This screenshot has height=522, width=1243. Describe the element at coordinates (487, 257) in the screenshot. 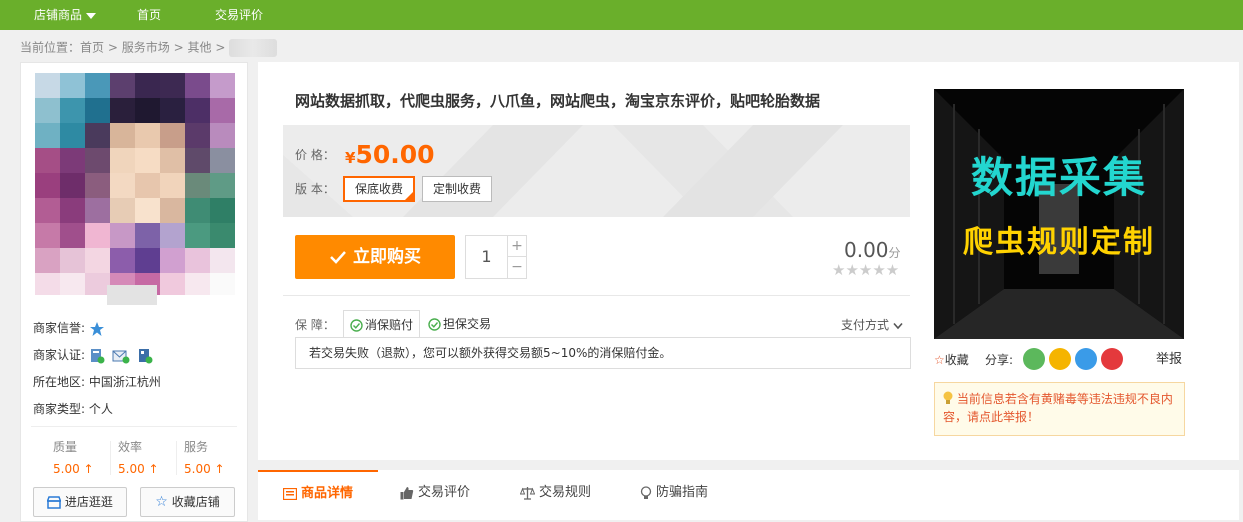

I see `quantity-input: 1` at that location.